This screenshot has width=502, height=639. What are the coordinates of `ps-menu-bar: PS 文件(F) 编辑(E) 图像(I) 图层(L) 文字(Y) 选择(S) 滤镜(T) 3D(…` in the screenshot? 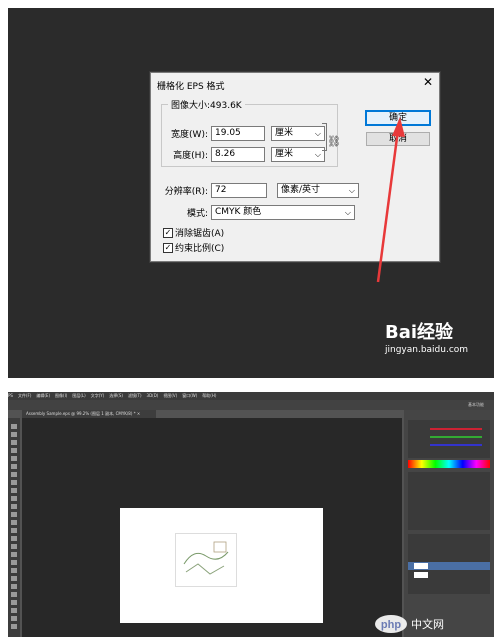 It's located at (251, 396).